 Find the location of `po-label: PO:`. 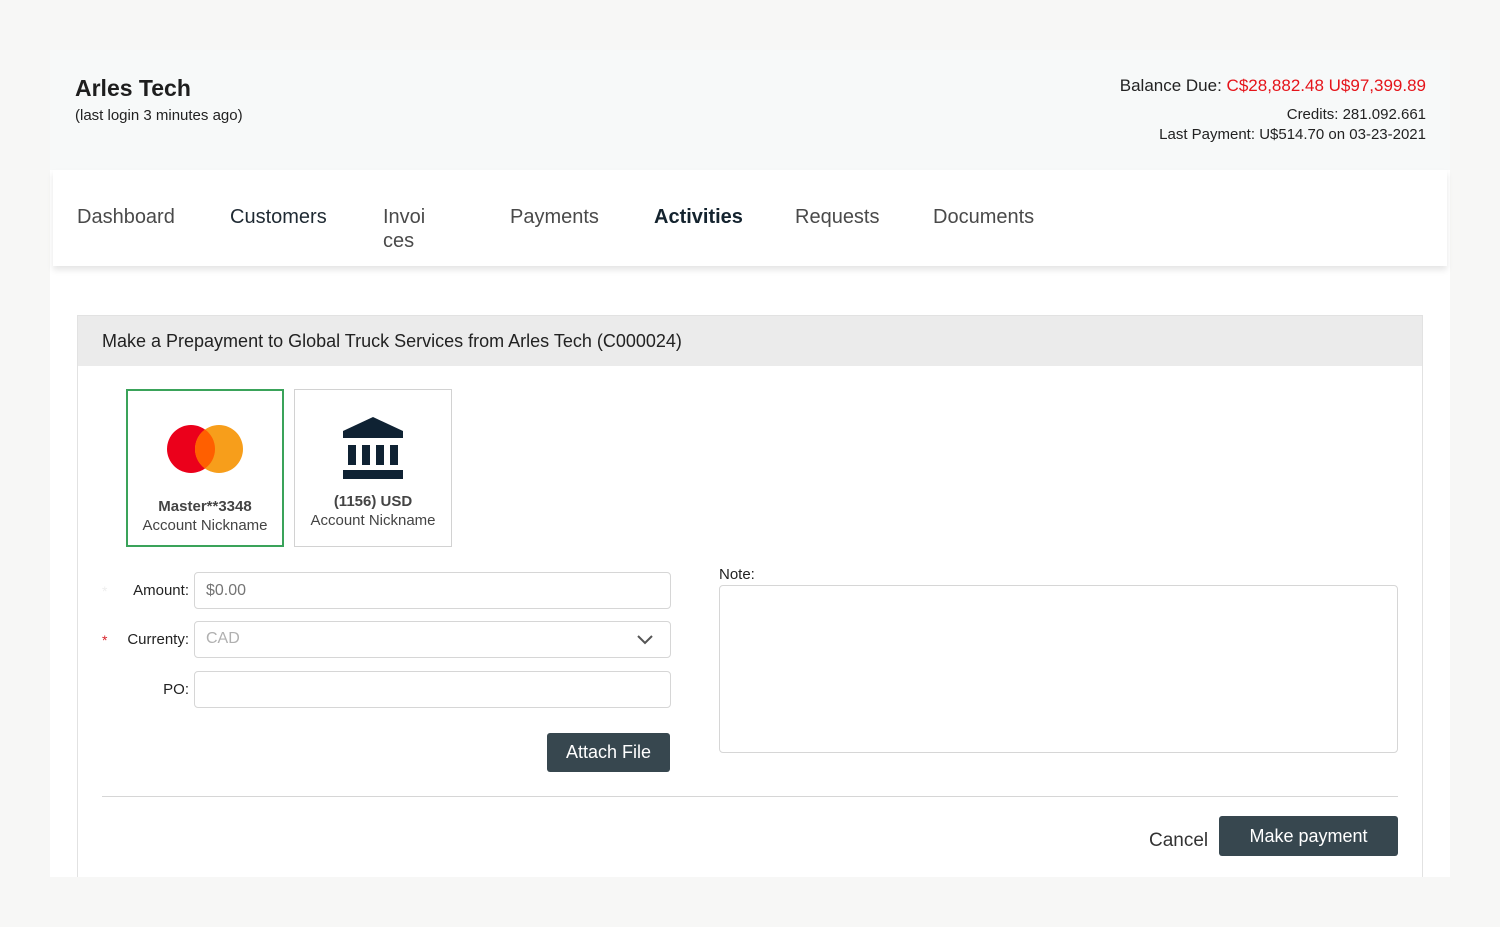

po-label: PO: is located at coordinates (176, 689).